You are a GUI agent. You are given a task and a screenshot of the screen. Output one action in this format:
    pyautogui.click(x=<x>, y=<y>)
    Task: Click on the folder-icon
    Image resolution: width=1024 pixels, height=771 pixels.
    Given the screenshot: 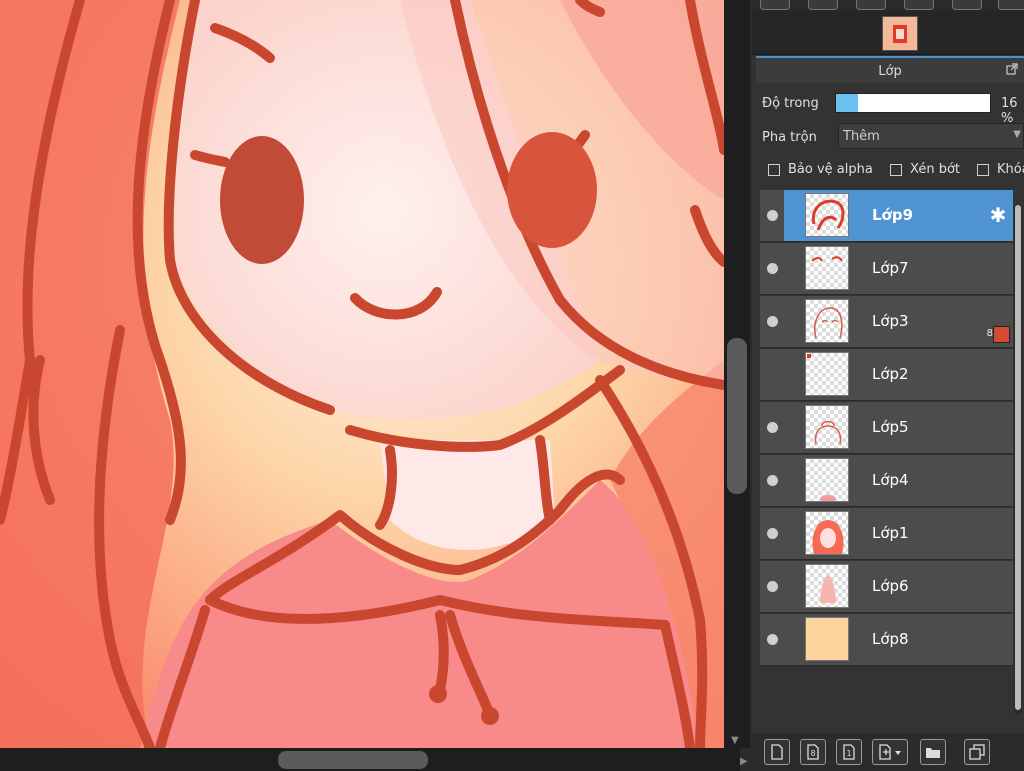 What is the action you would take?
    pyautogui.click(x=933, y=752)
    